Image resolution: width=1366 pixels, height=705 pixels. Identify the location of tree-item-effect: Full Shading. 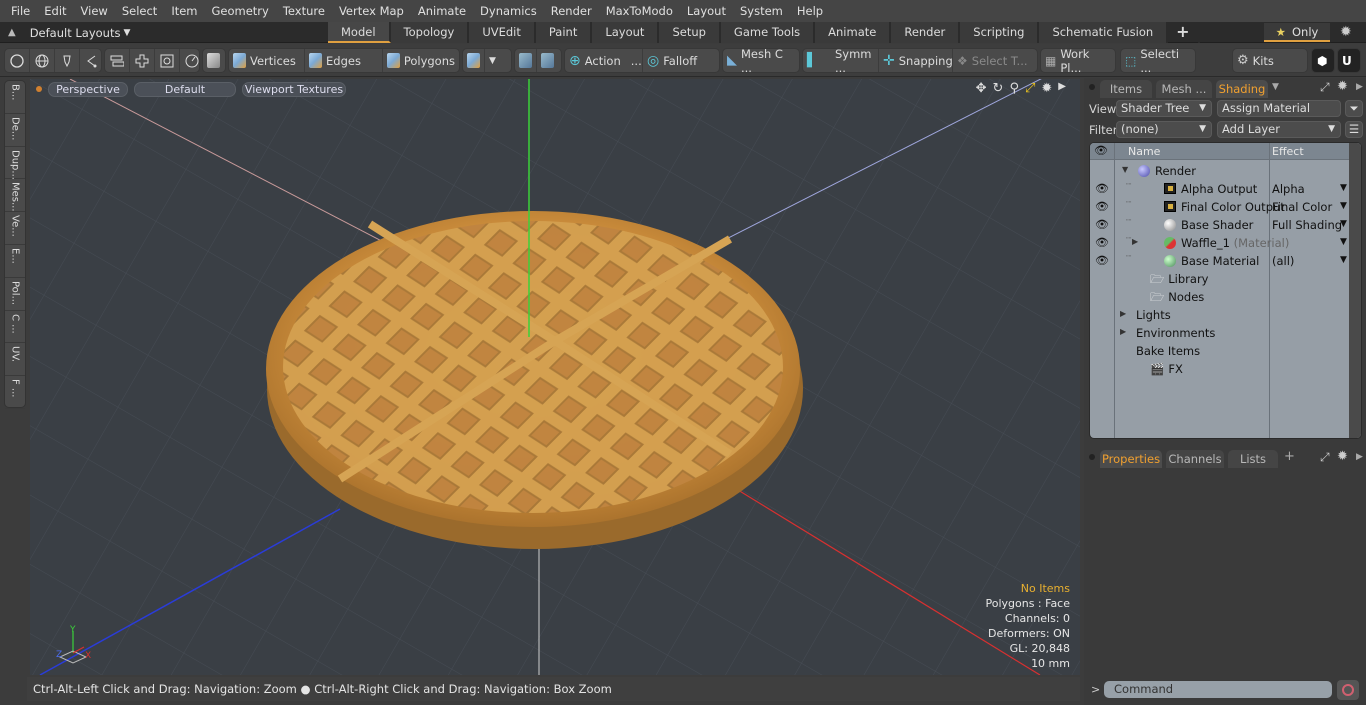
(1307, 225).